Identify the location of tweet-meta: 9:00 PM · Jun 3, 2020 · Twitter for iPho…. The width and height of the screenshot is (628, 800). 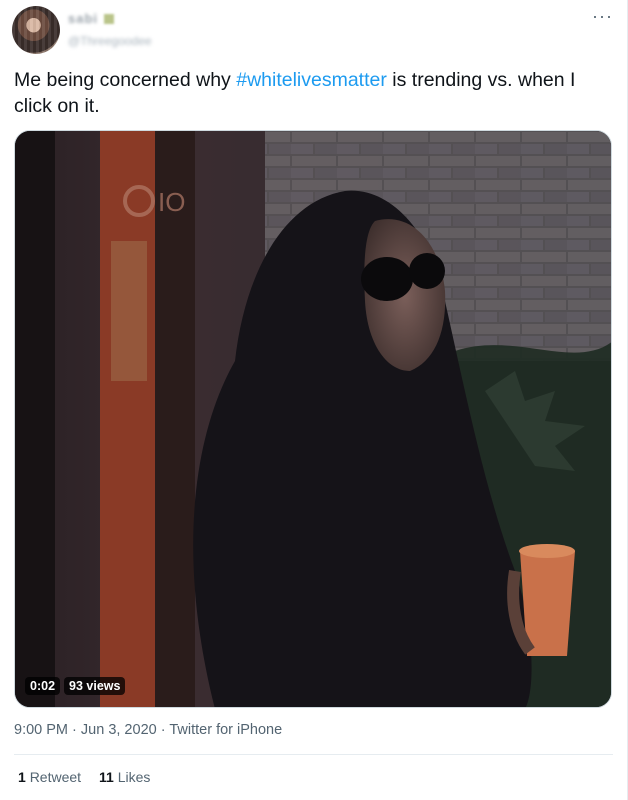
(148, 730).